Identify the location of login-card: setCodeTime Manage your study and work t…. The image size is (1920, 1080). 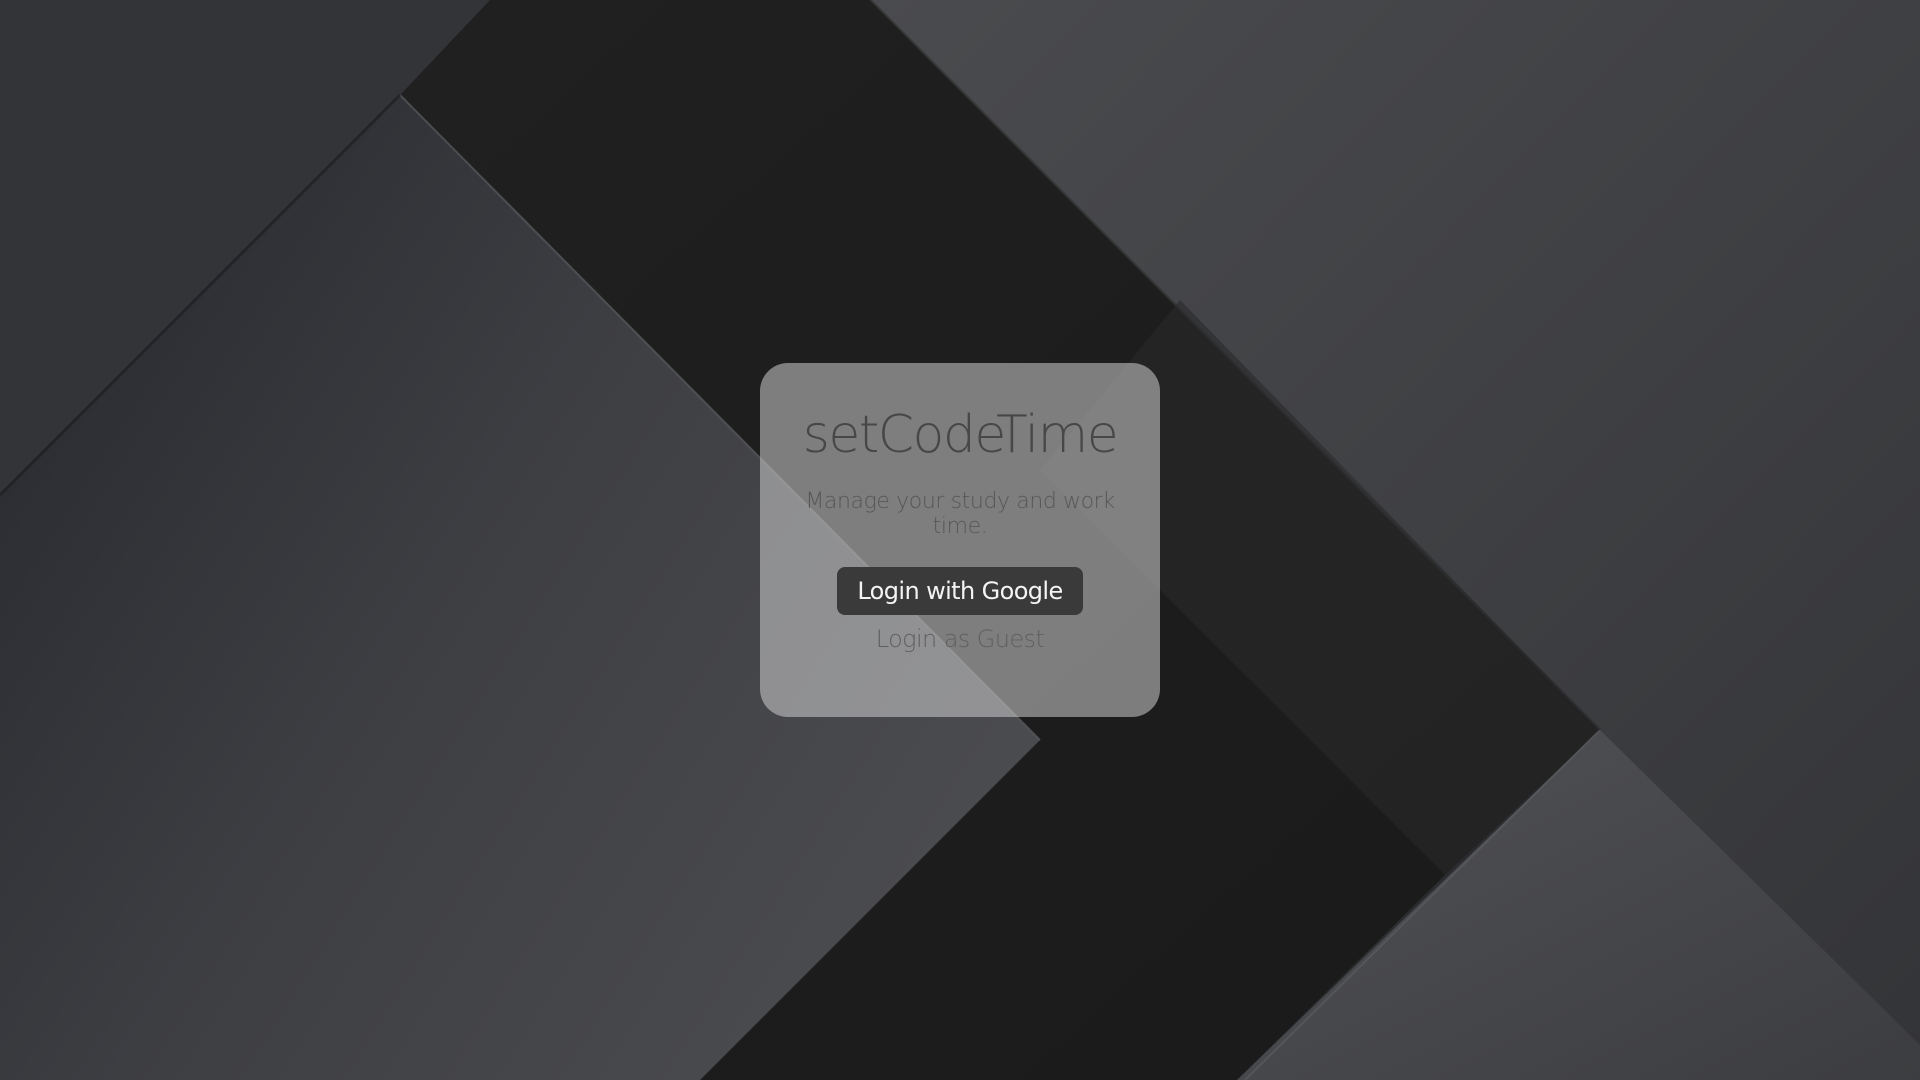
(960, 540).